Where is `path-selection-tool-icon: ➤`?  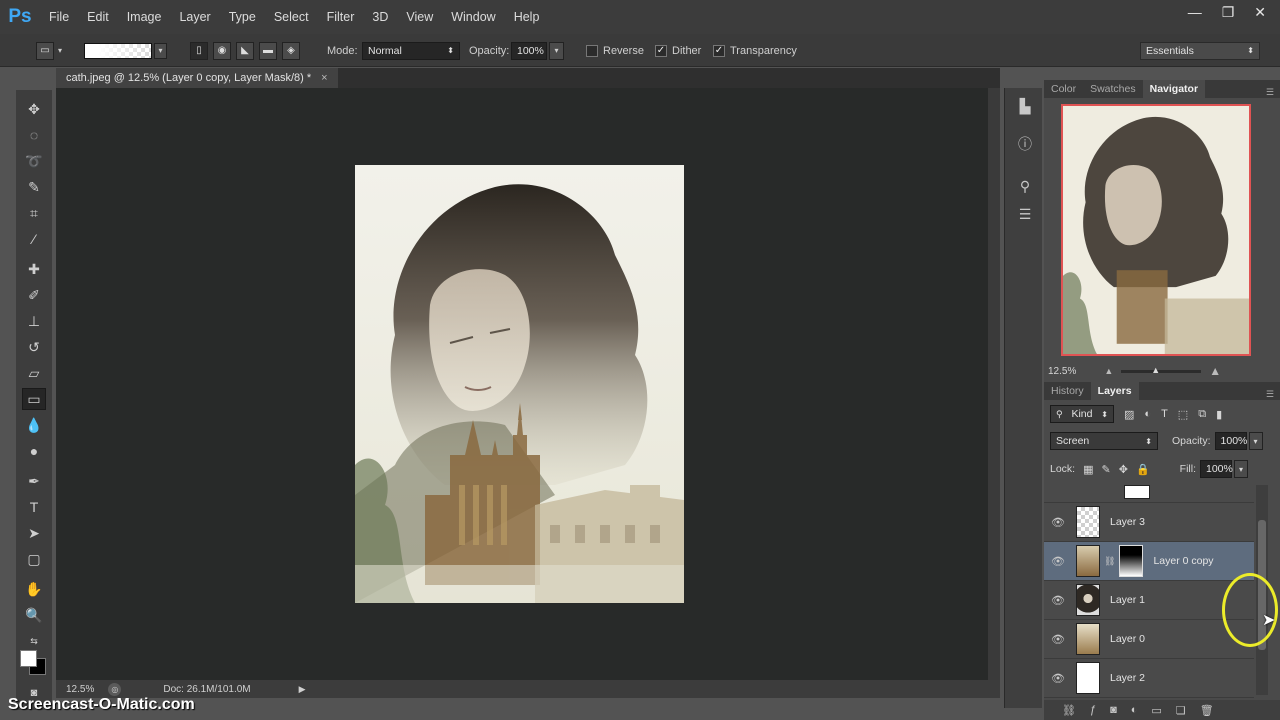 path-selection-tool-icon: ➤ is located at coordinates (34, 533).